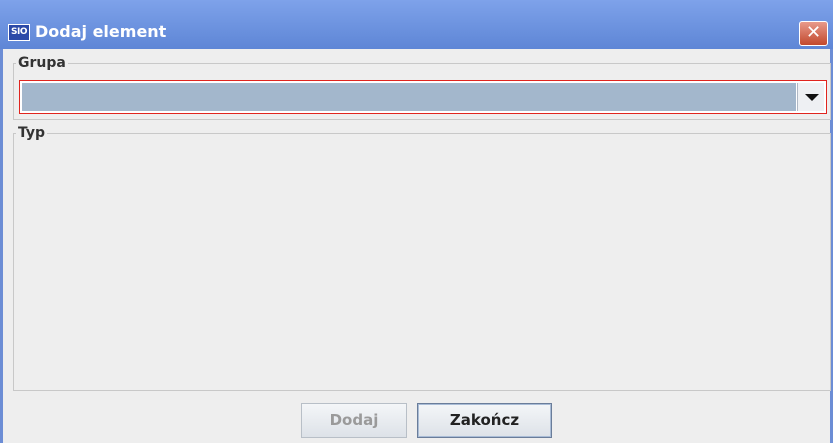  Describe the element at coordinates (101, 31) in the screenshot. I see `window-title: Dodaj element` at that location.